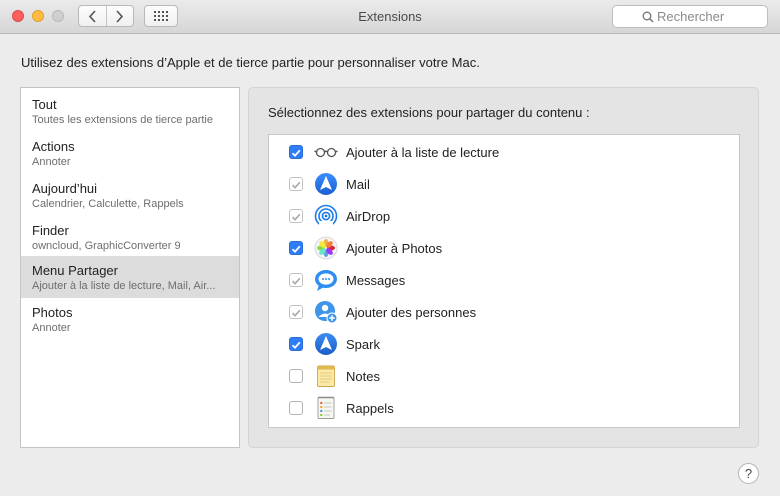  What do you see at coordinates (504, 248) in the screenshot?
I see `list-item-photos: Ajouter à Photos` at bounding box center [504, 248].